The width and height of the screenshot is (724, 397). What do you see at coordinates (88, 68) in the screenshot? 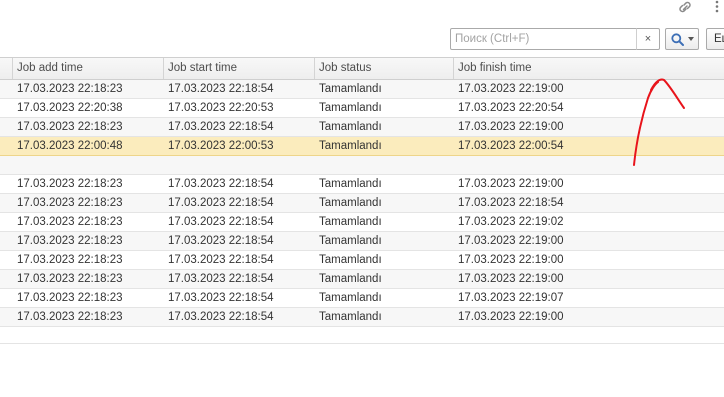
I see `column-header-job-add-time: Job add time` at bounding box center [88, 68].